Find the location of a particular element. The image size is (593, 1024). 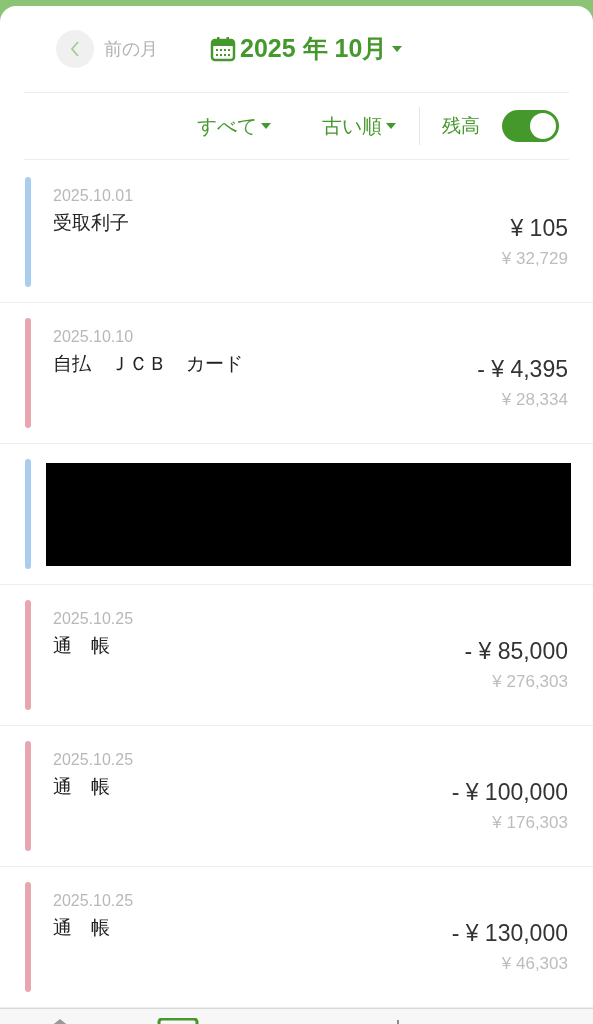

transaction-date: 2025.10.01 is located at coordinates (93, 196).